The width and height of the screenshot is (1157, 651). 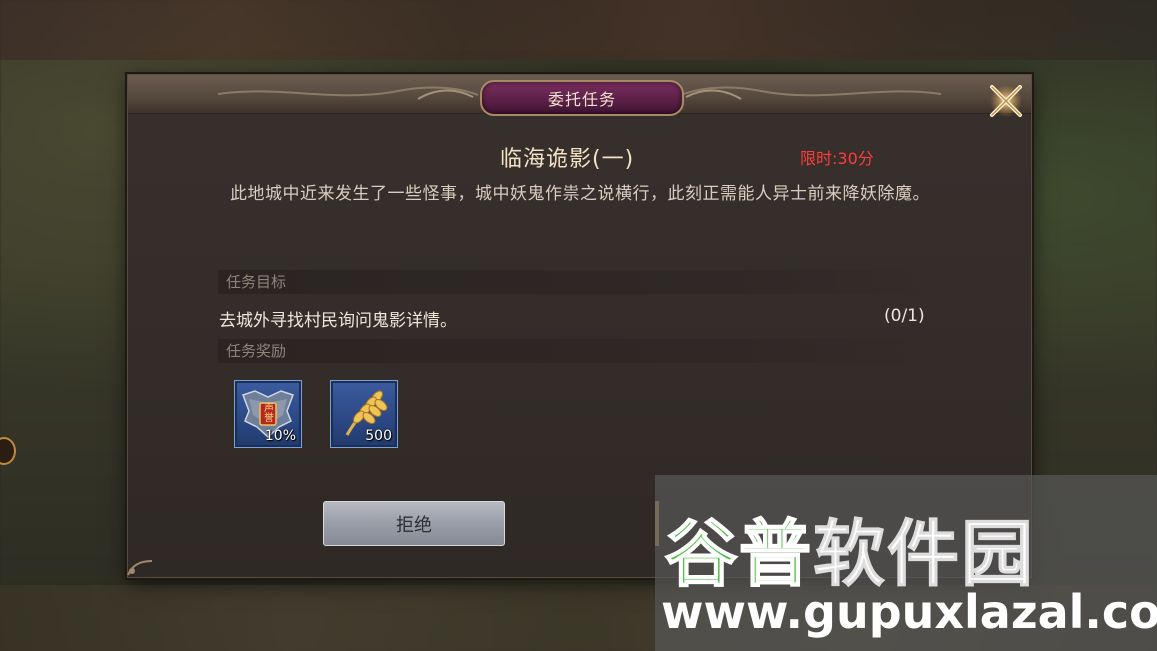 I want to click on reward-item-grain: 500, so click(x=364, y=414).